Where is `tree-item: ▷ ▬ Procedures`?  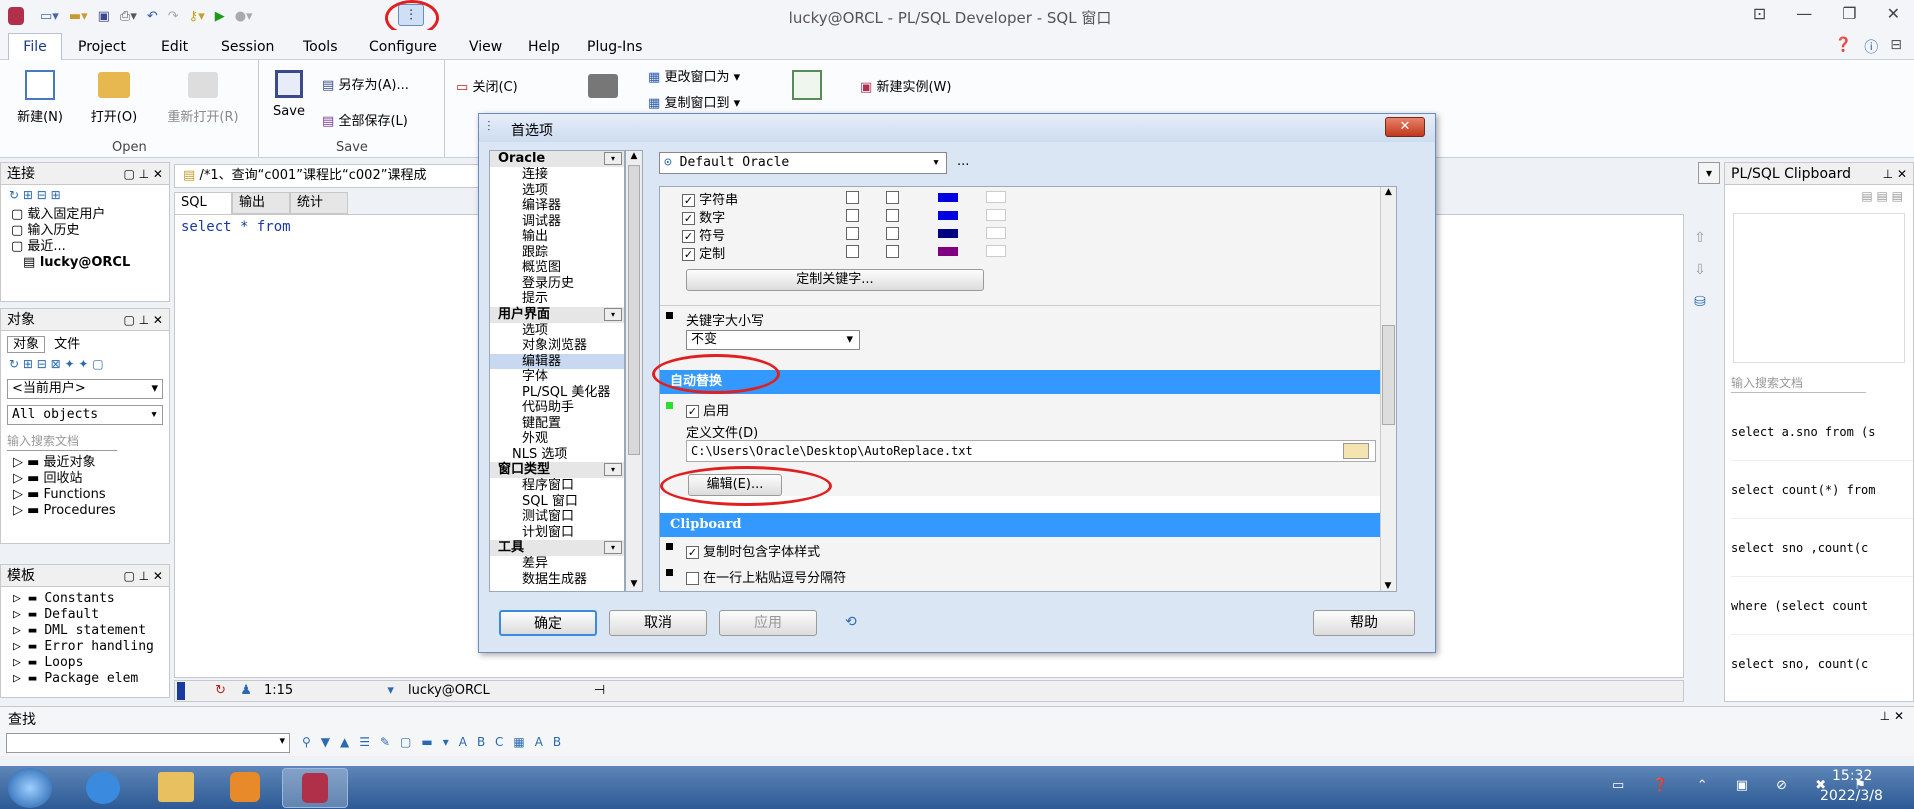
tree-item: ▷ ▬ Procedures is located at coordinates (91, 511).